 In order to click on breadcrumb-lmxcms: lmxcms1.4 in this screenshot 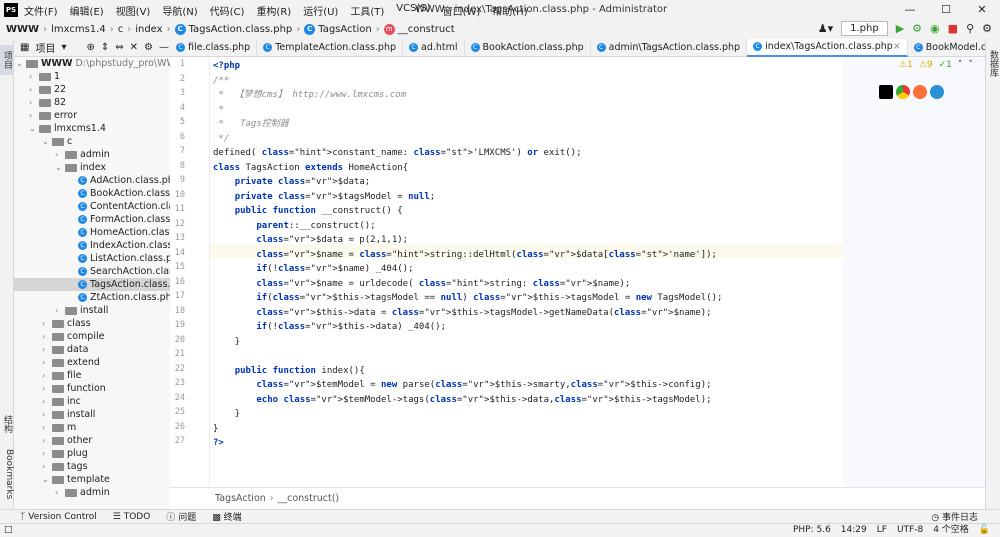, I will do `click(78, 29)`.